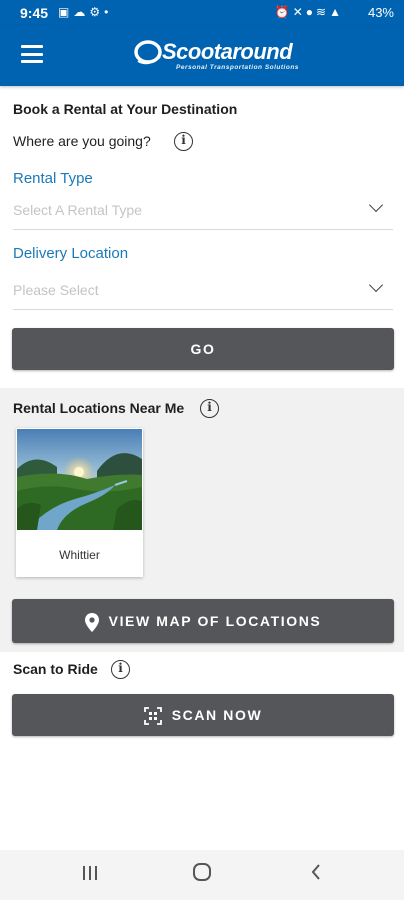 This screenshot has height=900, width=404. Describe the element at coordinates (203, 292) in the screenshot. I see `delivery-location-select: Please Select` at that location.